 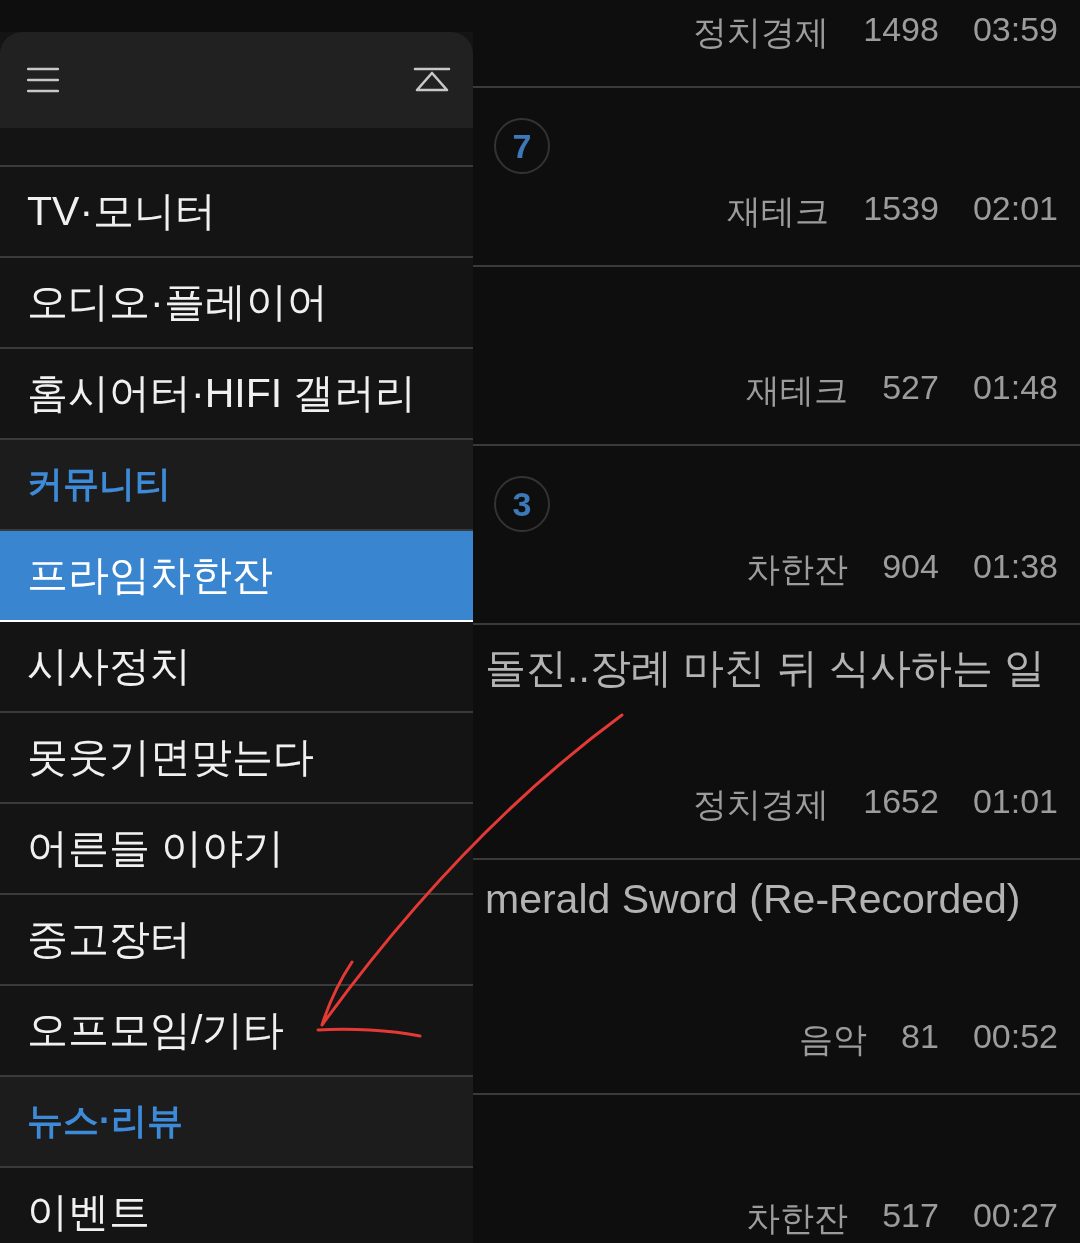 I want to click on post-row: 정치경제 1498 03:59, so click(x=776, y=44).